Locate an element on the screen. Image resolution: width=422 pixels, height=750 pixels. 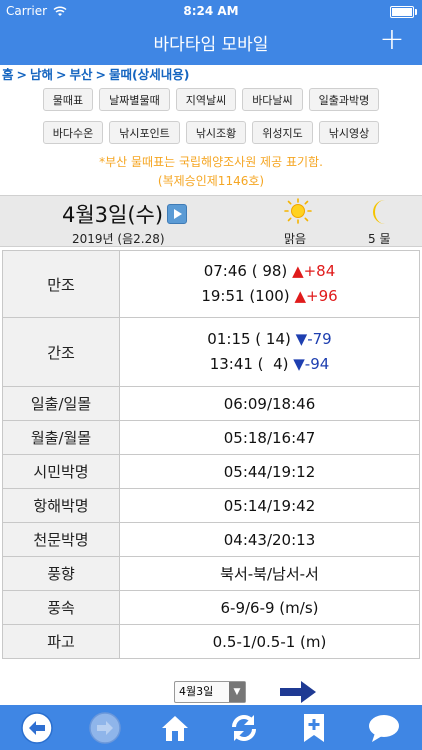
date-label: 4월3일(수) is located at coordinates (113, 215).